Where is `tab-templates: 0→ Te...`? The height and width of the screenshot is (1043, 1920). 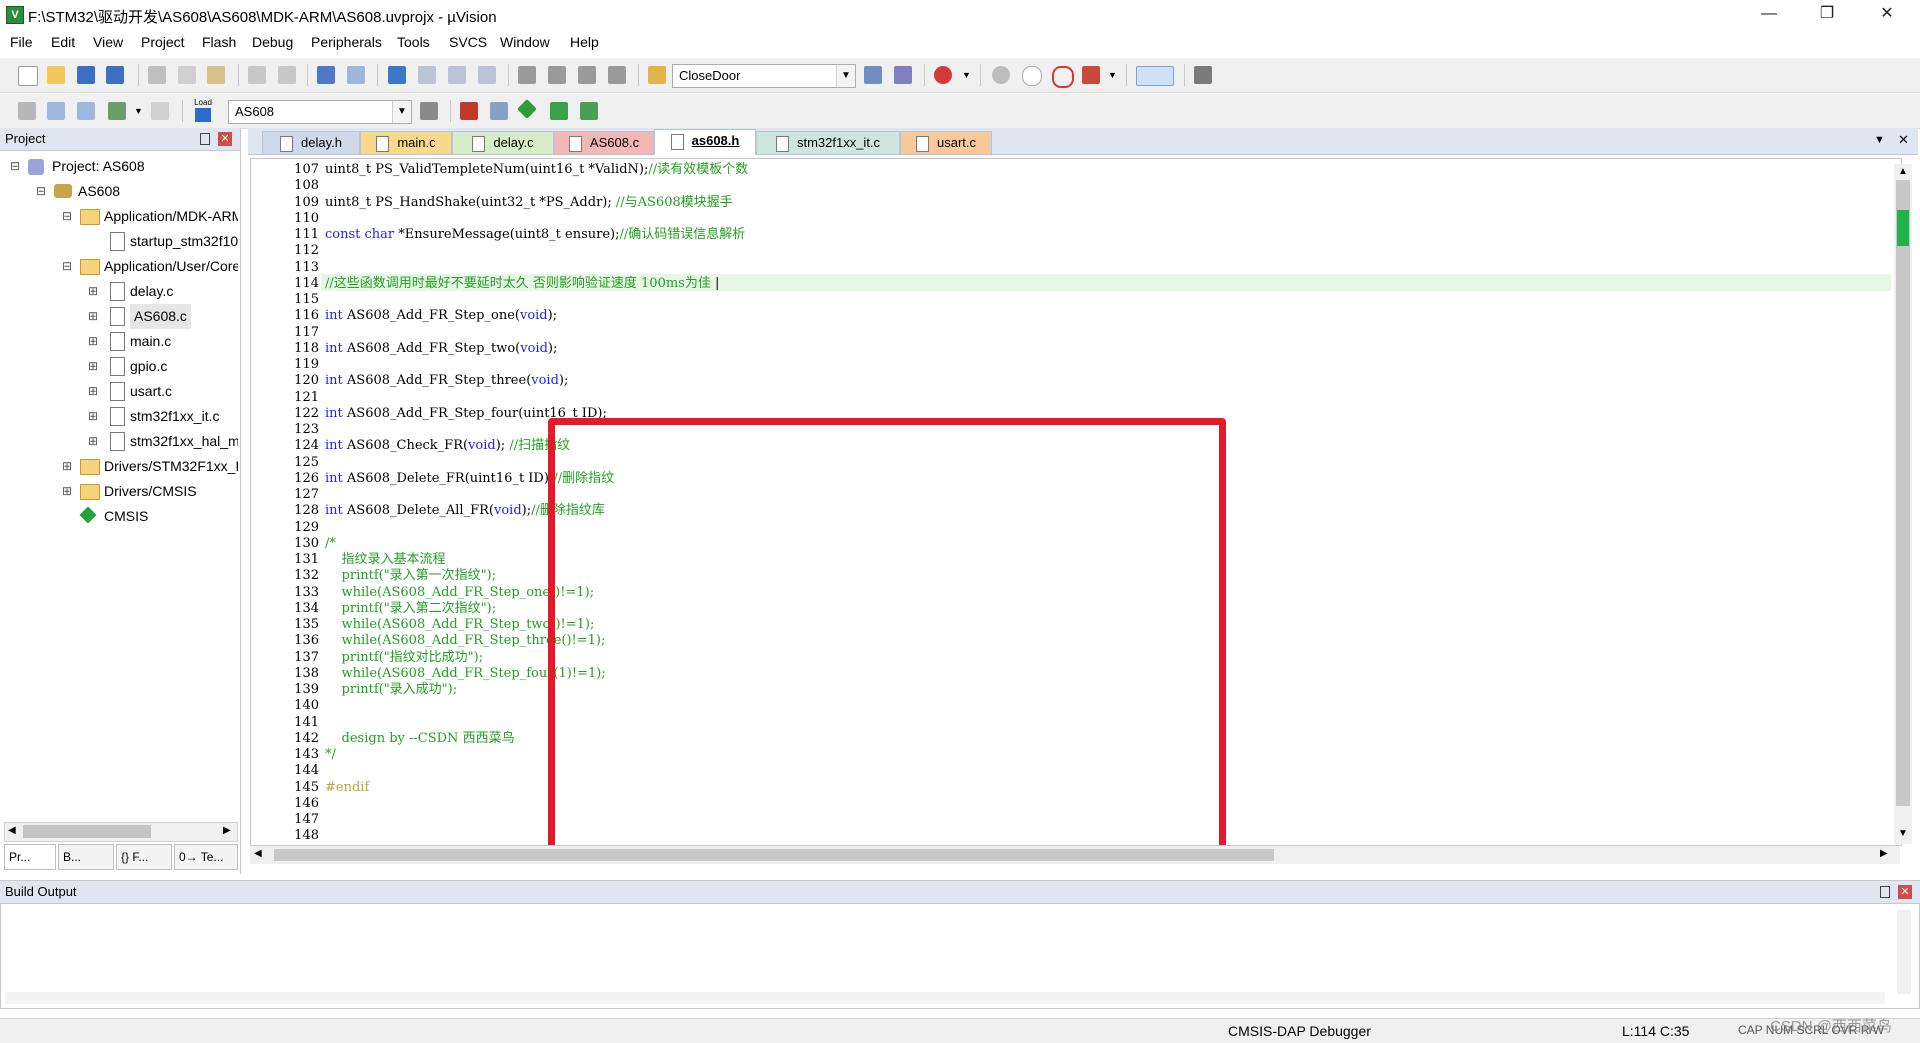
tab-templates: 0→ Te... is located at coordinates (206, 857).